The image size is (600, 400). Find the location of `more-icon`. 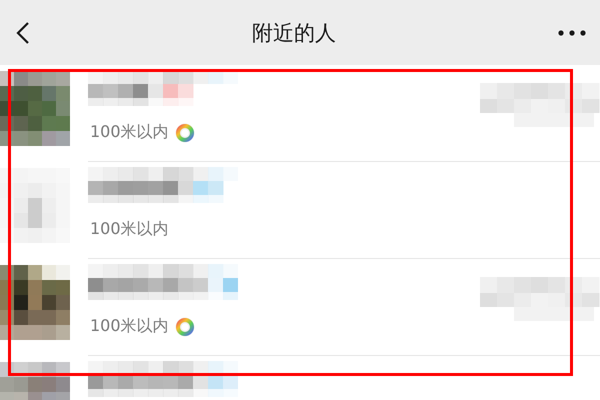

more-icon is located at coordinates (572, 33).